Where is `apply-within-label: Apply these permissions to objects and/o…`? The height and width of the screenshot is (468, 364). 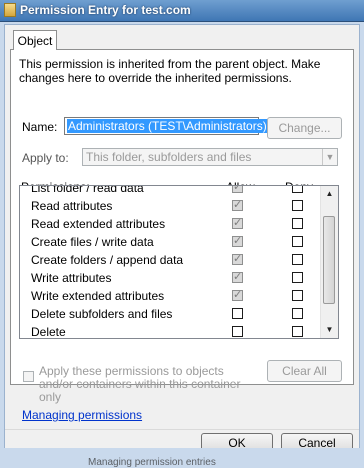
apply-within-label: Apply these permissions to objects and/o… is located at coordinates (140, 384).